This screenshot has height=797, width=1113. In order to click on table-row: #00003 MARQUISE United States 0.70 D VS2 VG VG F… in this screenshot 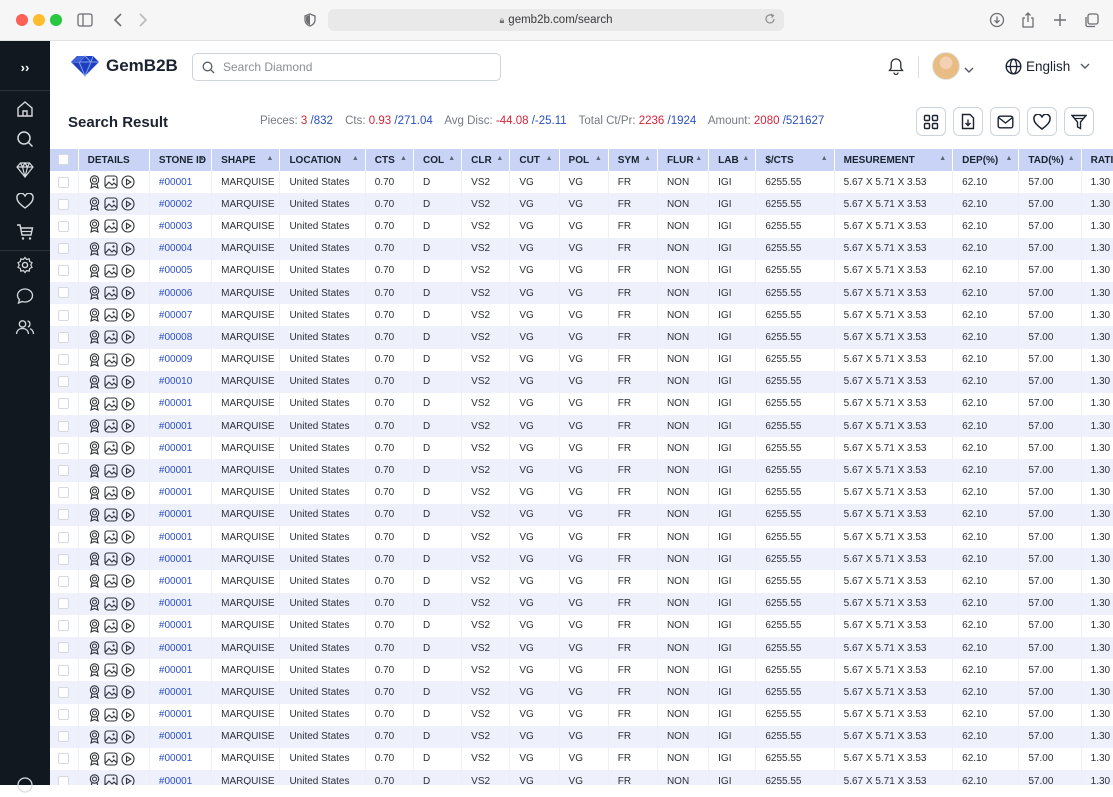, I will do `click(581, 226)`.